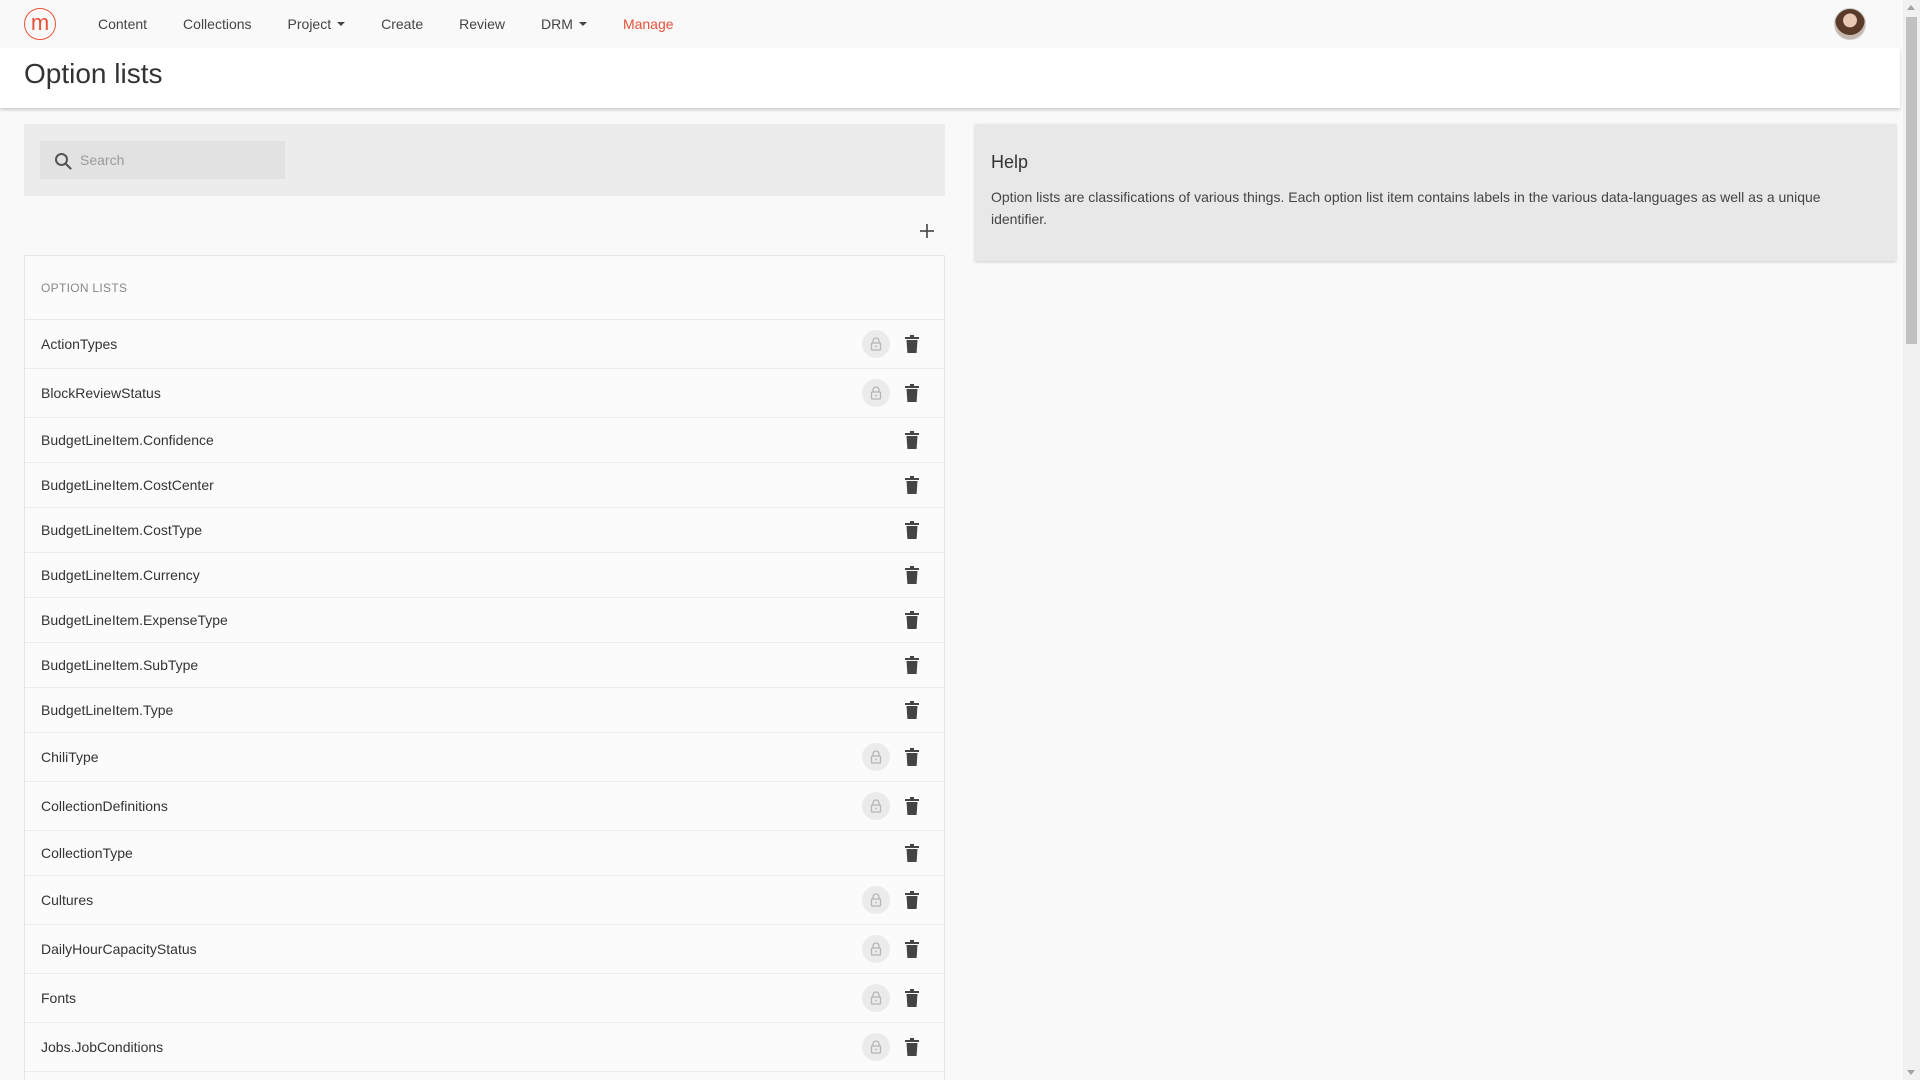  I want to click on list-item: BudgetLineItem.Confidence, so click(484, 440).